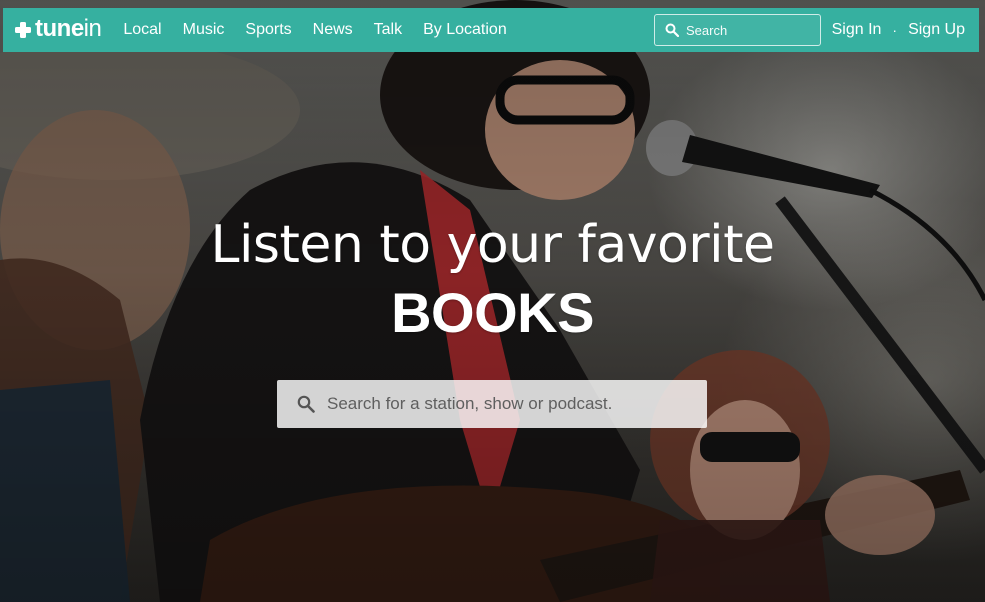  What do you see at coordinates (492, 312) in the screenshot?
I see `hero-category: BOOKS` at bounding box center [492, 312].